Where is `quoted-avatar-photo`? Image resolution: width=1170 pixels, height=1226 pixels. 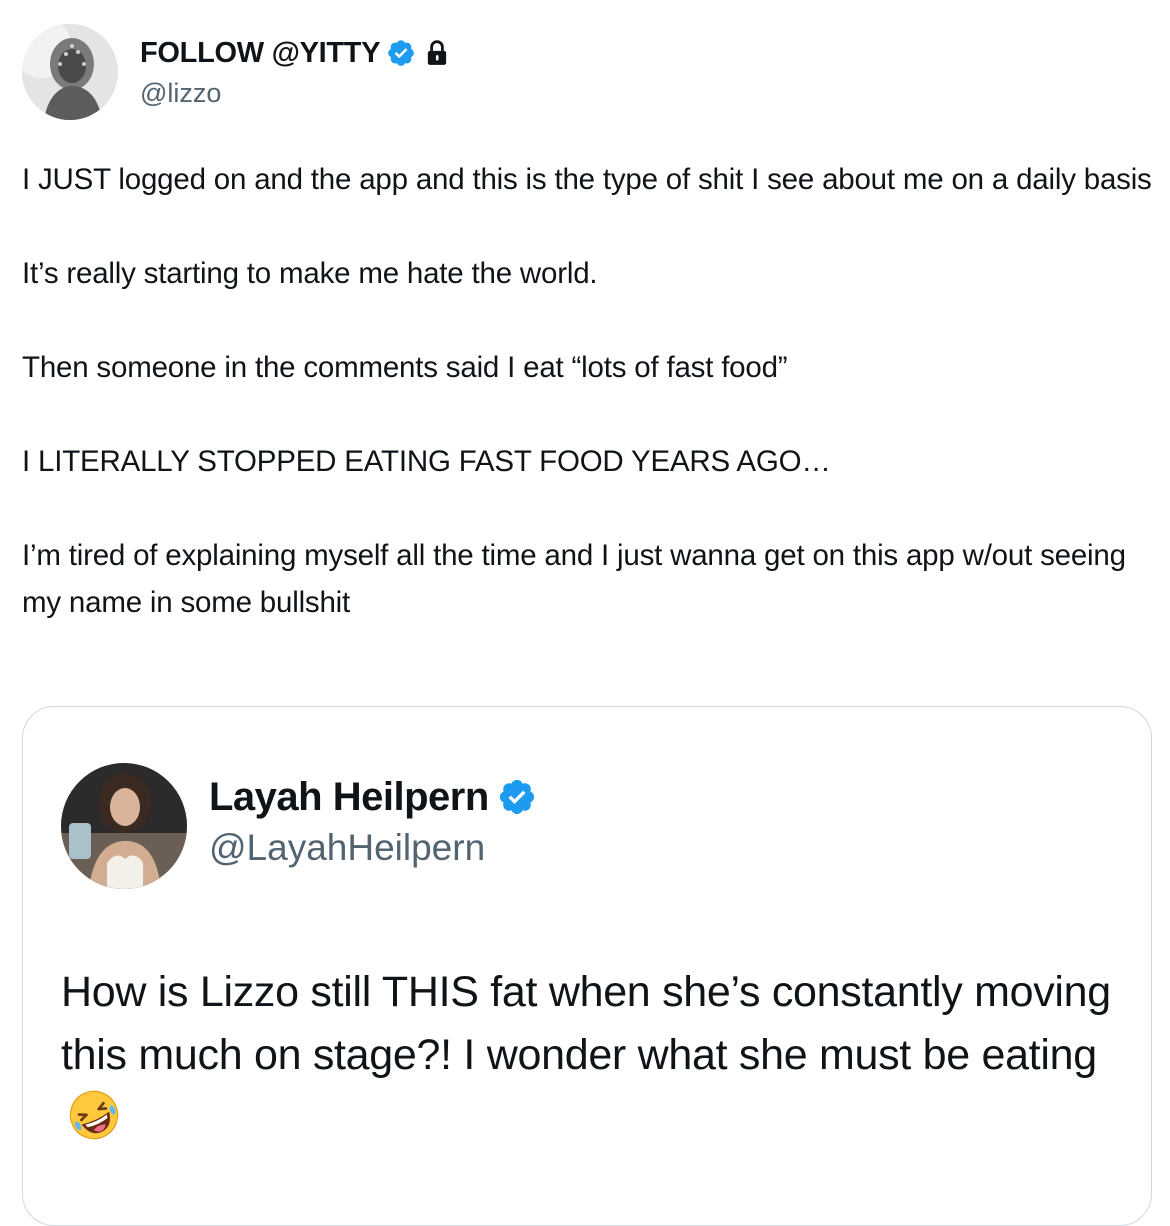
quoted-avatar-photo is located at coordinates (124, 826).